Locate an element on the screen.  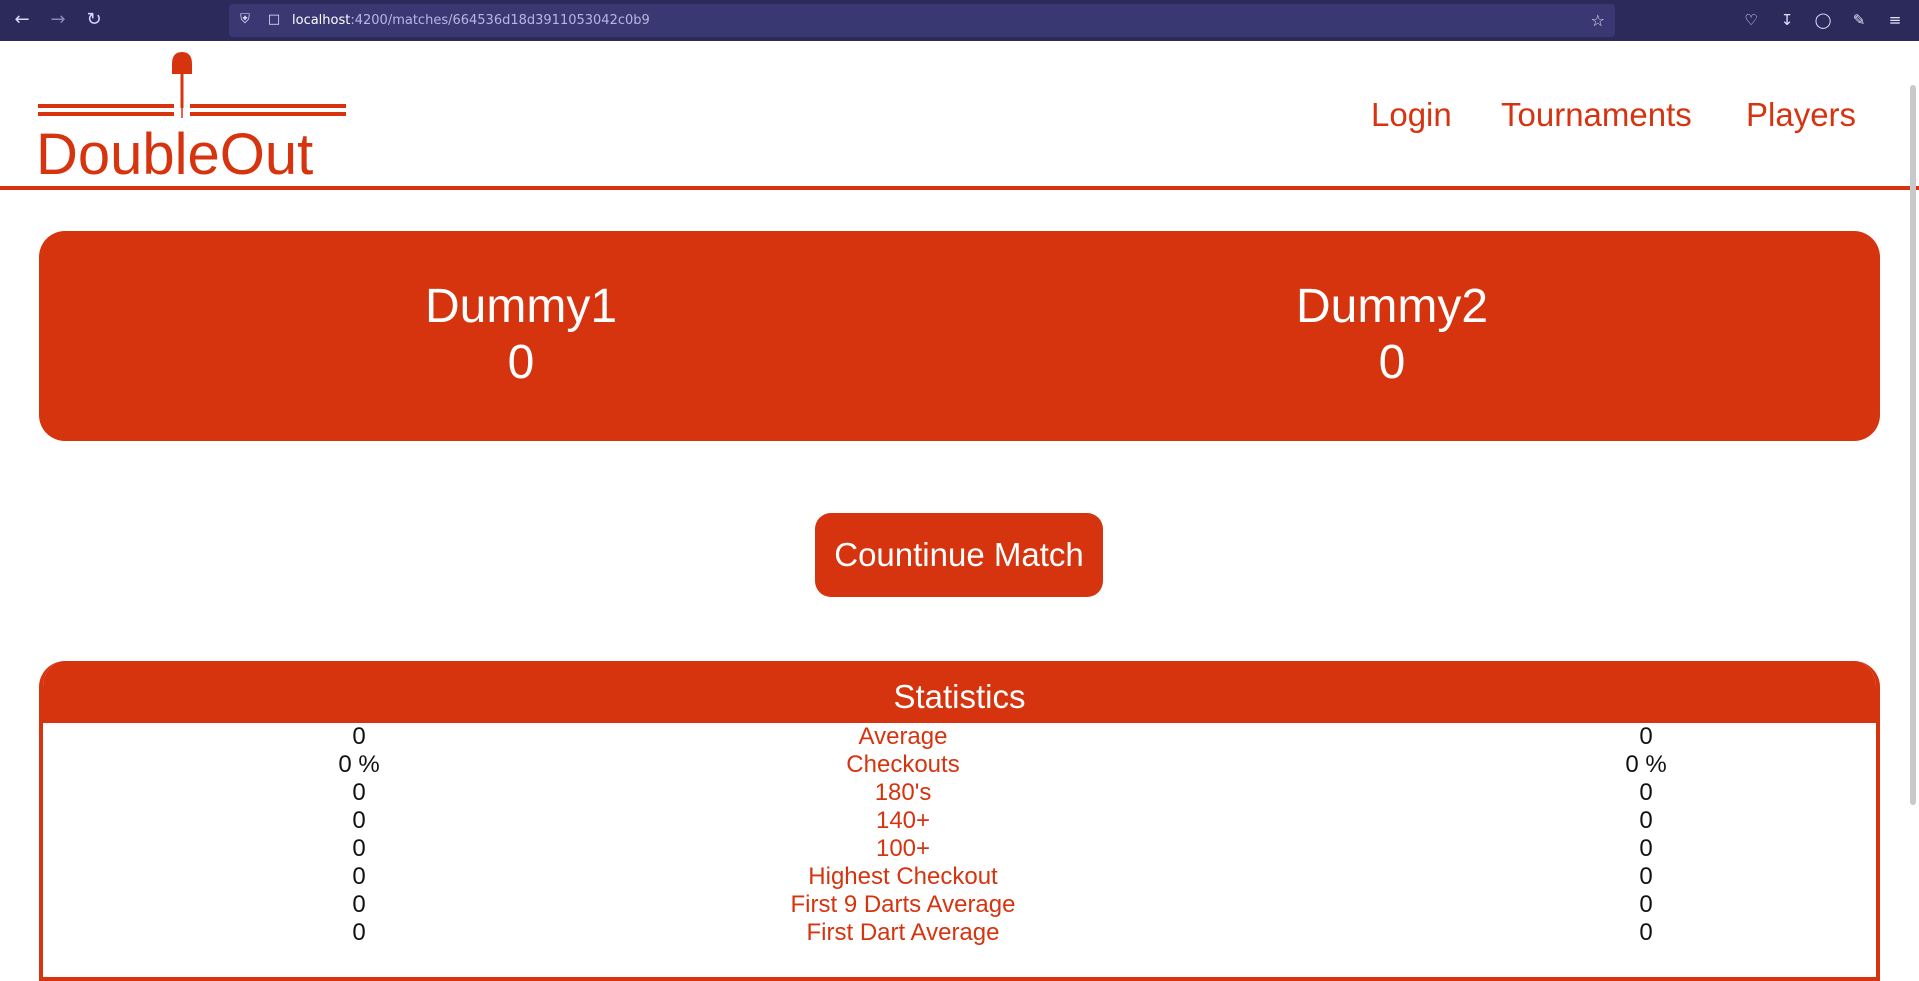
stat-label: First Dart Average is located at coordinates (903, 932).